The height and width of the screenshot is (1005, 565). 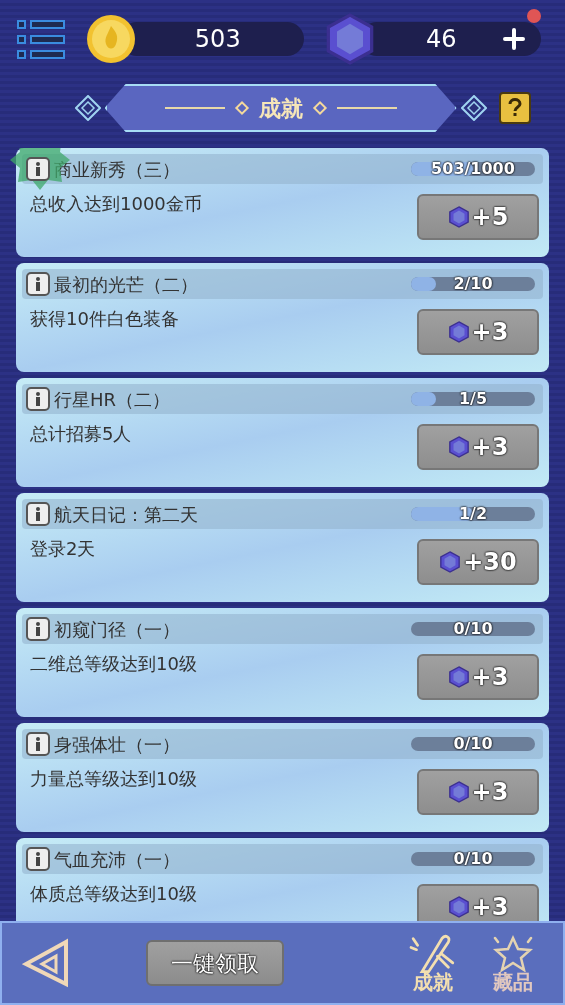 I want to click on menu-icon, so click(x=41, y=39).